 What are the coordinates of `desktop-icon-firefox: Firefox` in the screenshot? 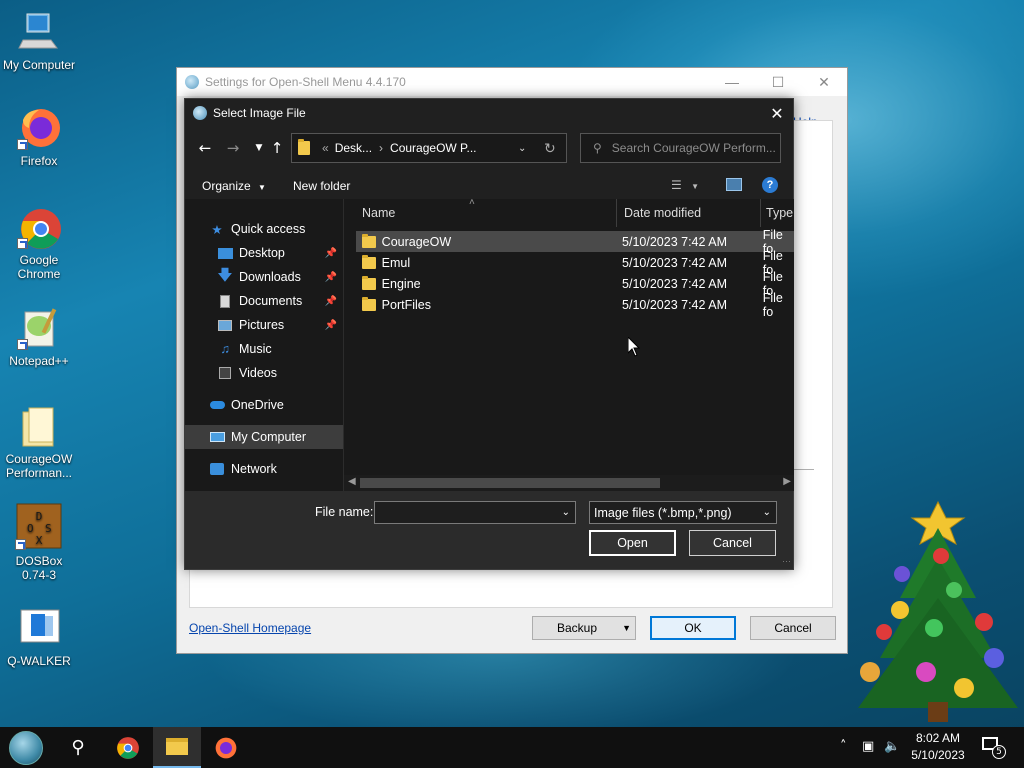 It's located at (39, 137).